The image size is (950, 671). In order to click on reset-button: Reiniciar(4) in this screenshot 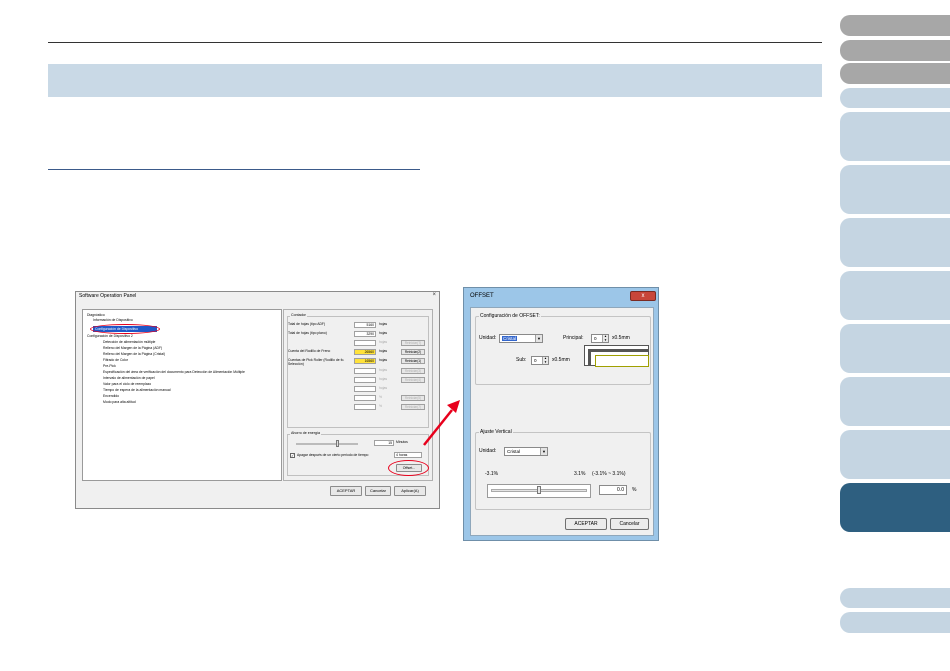, I will do `click(413, 380)`.